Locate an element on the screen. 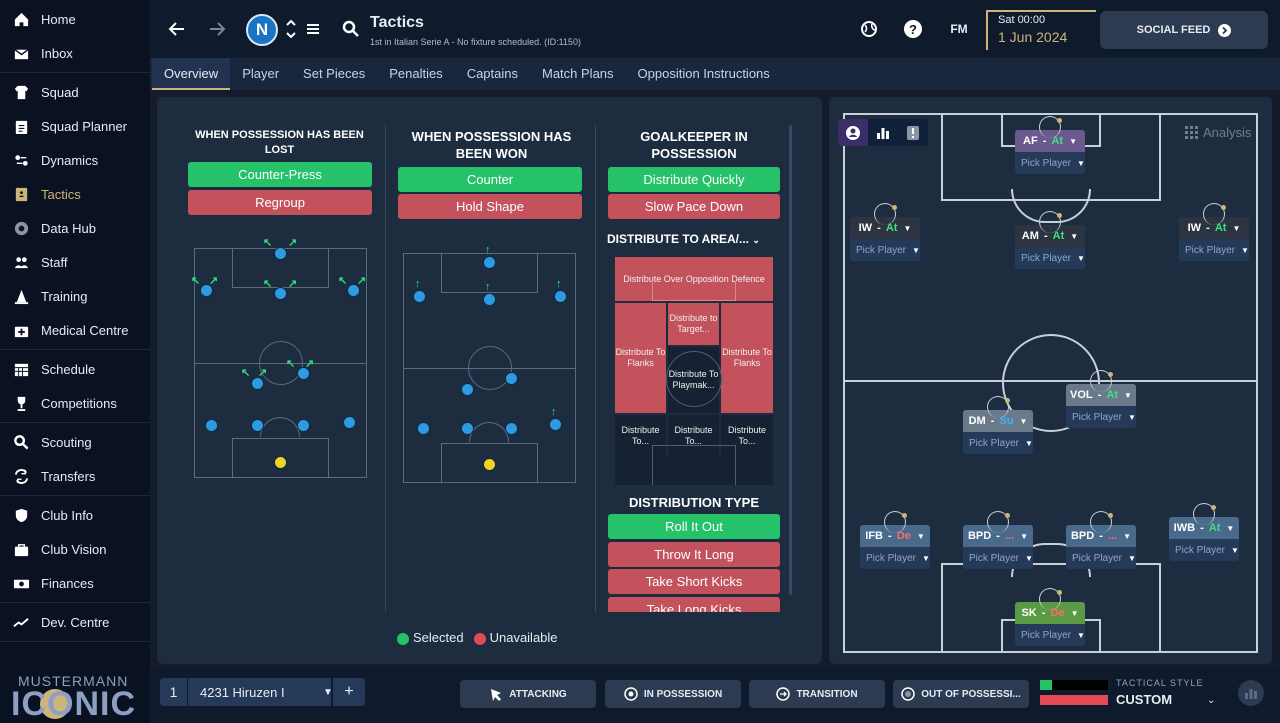 The image size is (1280, 723). social-feed-button: SOCIAL FEED is located at coordinates (1184, 30).